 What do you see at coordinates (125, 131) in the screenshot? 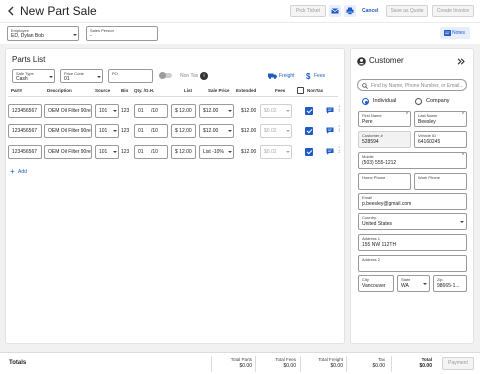
I see `bin-value: 123` at bounding box center [125, 131].